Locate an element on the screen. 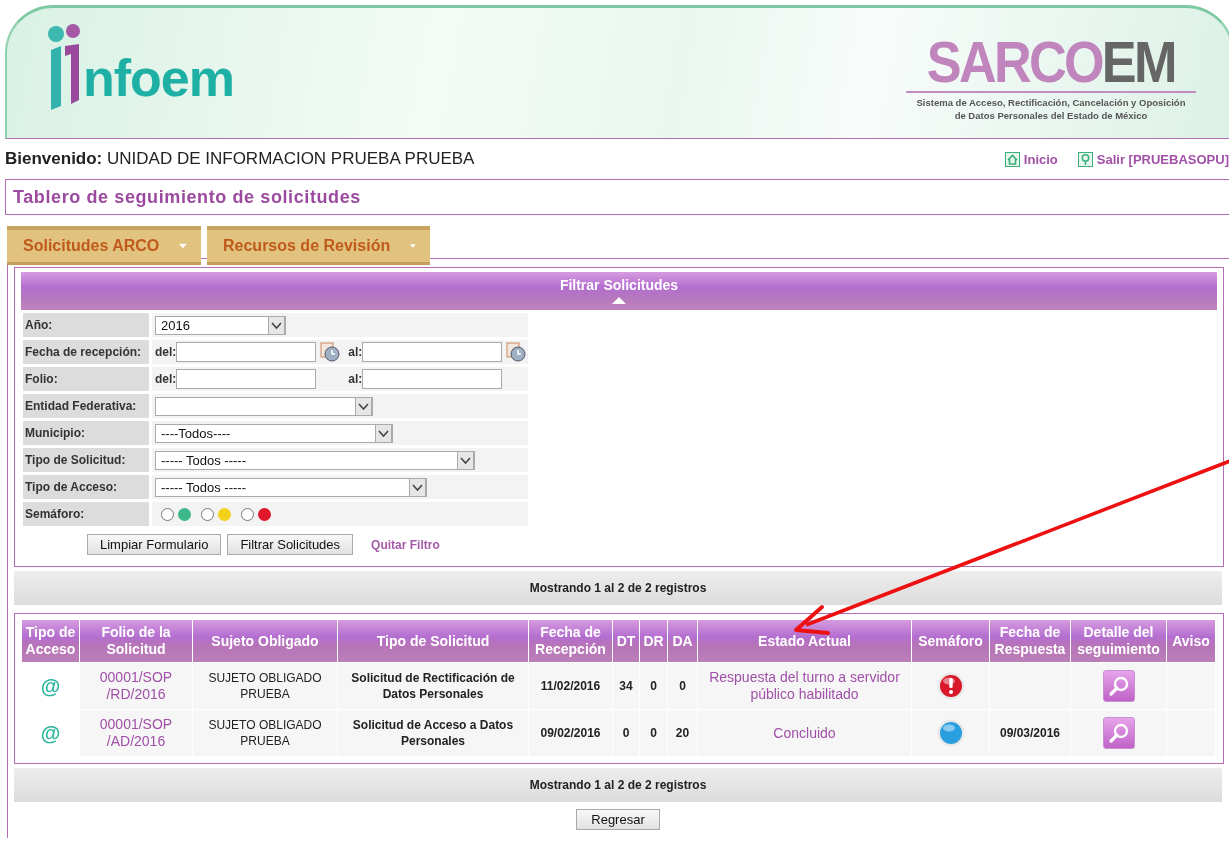 The width and height of the screenshot is (1229, 846). dropdown: ----Todos---- is located at coordinates (274, 433).